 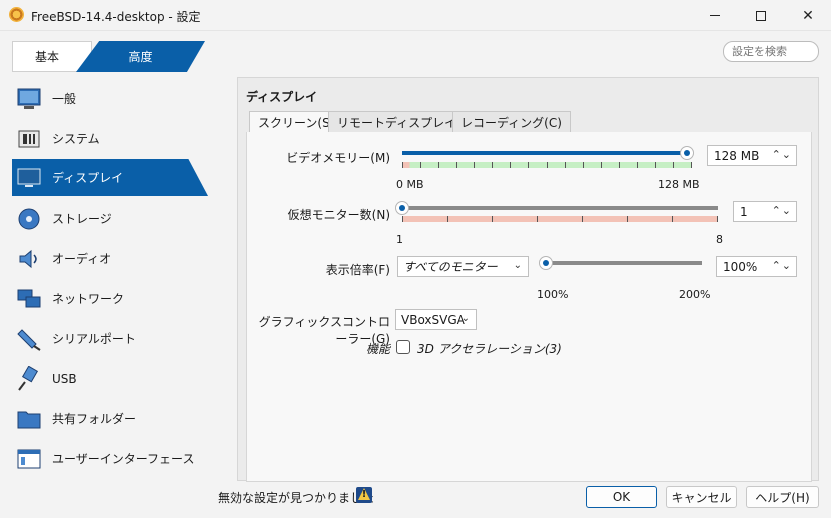 What do you see at coordinates (29, 459) in the screenshot?
I see `user-interface-icon` at bounding box center [29, 459].